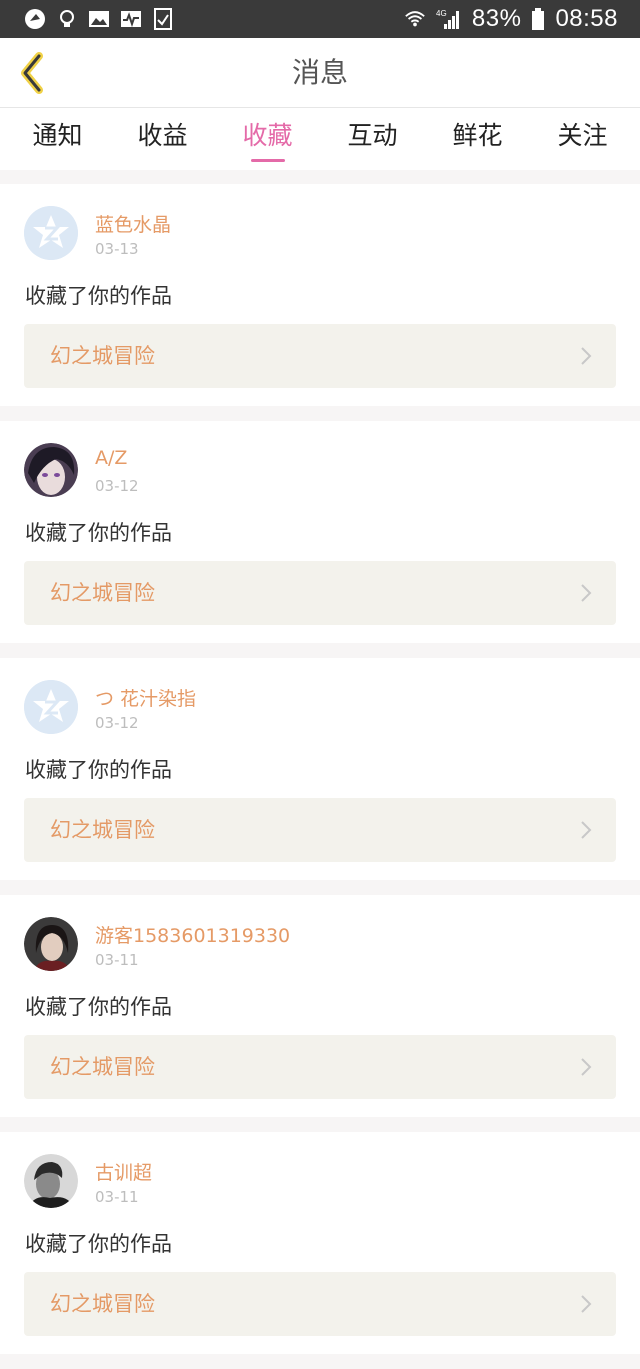 This screenshot has width=640, height=1369. Describe the element at coordinates (57, 139) in the screenshot. I see `tab-notifications: 通知` at that location.